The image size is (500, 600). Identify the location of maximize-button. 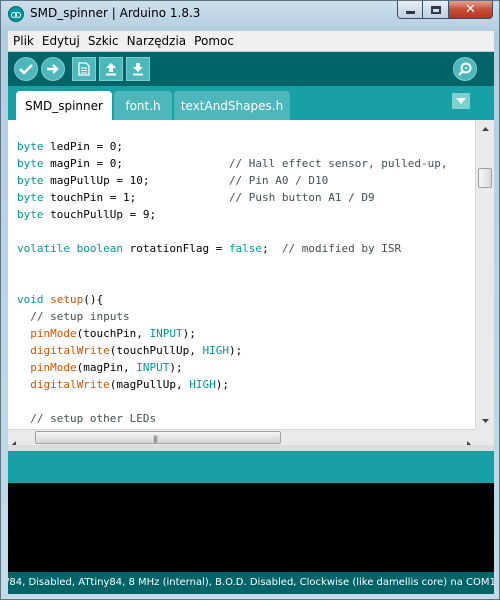
(436, 10).